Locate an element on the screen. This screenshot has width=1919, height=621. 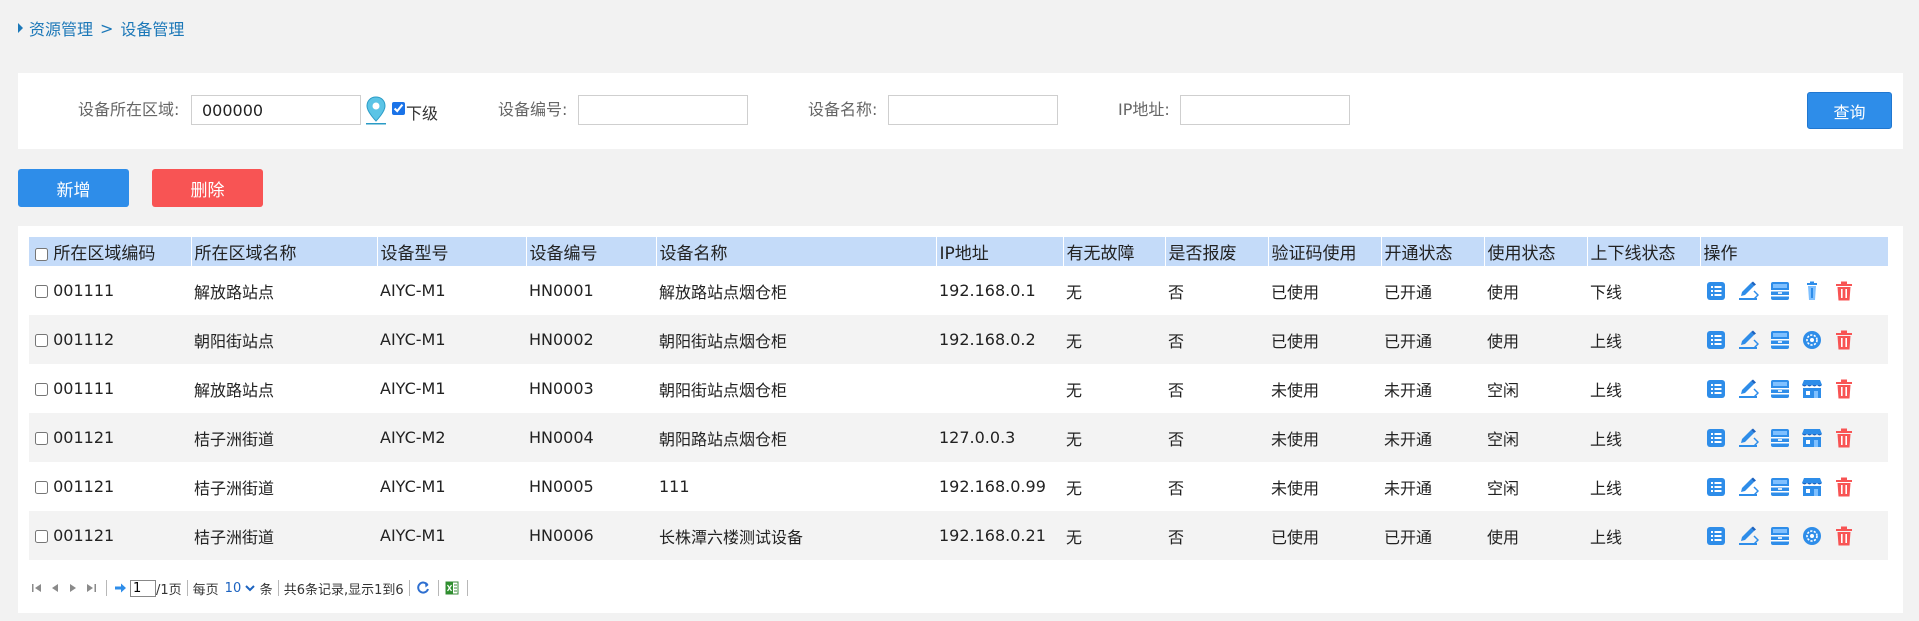
prev-page-icon is located at coordinates (55, 588).